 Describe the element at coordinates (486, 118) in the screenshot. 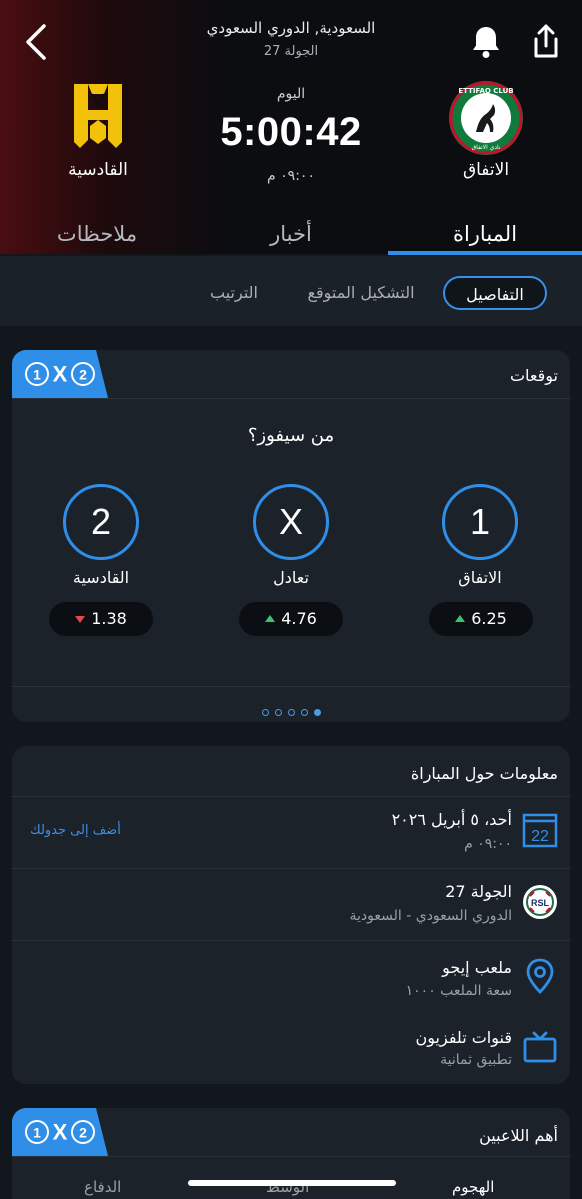

I see `home-team-logo: ETTIFAQ CLUB نادي الاتفاق` at that location.